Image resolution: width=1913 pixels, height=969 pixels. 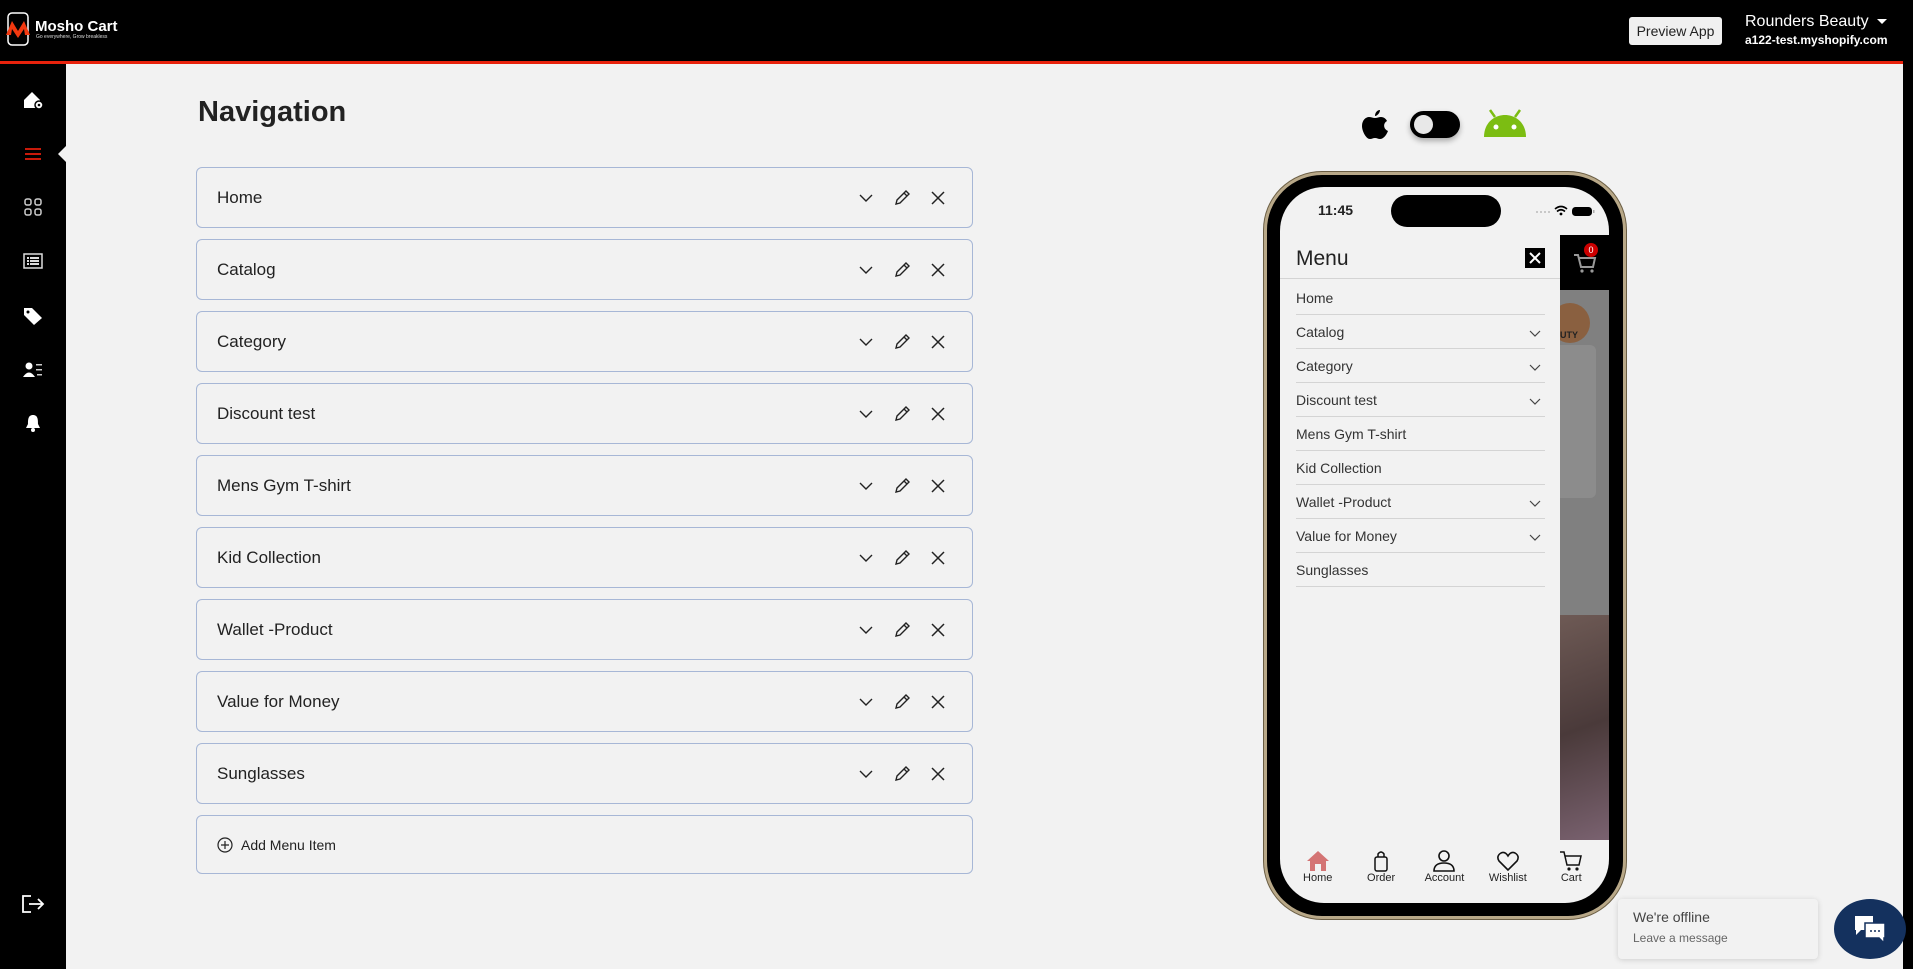 I want to click on menu-item-label: Value for Money, so click(x=1346, y=535).